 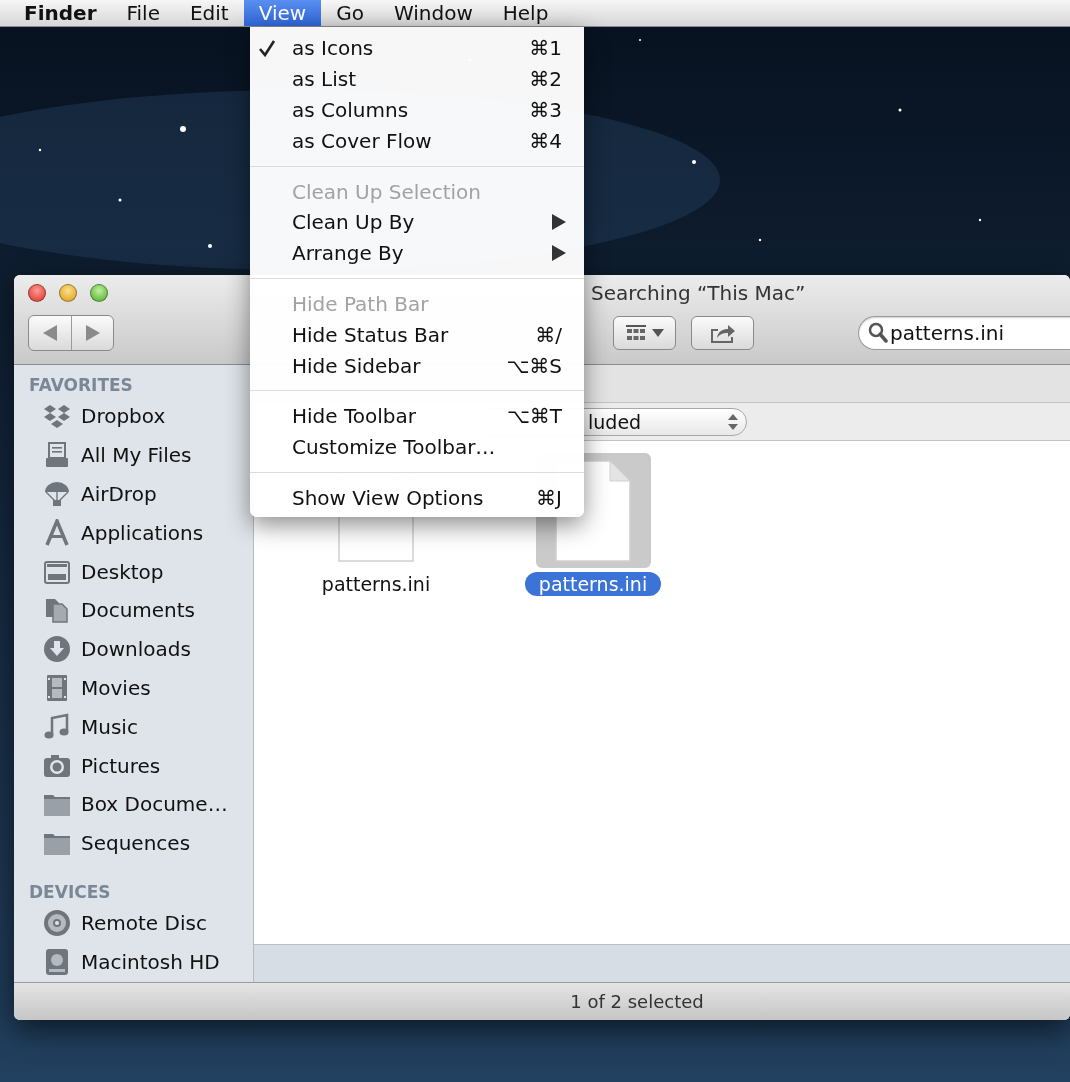 I want to click on shortcut-text: ⌥⌘T, so click(x=534, y=416).